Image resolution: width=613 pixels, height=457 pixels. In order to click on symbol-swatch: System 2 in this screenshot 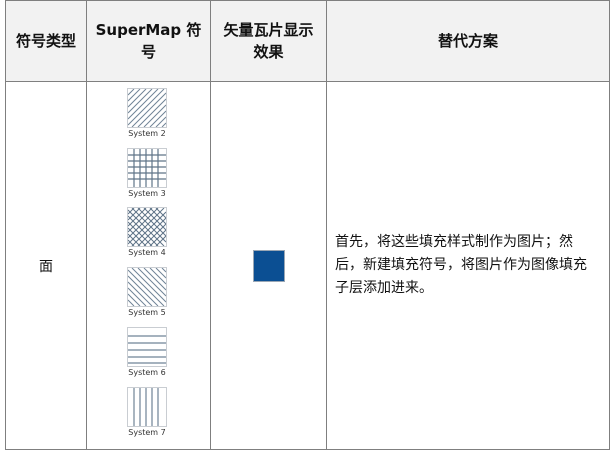, I will do `click(147, 113)`.